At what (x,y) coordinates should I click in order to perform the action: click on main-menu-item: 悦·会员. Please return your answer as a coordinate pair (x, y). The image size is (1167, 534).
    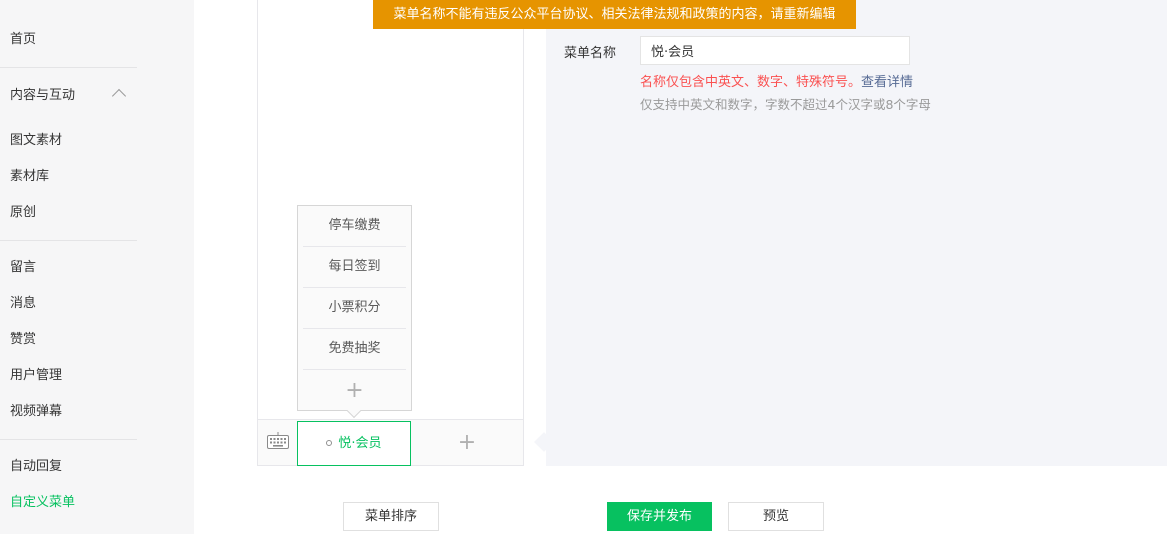
    Looking at the image, I should click on (354, 443).